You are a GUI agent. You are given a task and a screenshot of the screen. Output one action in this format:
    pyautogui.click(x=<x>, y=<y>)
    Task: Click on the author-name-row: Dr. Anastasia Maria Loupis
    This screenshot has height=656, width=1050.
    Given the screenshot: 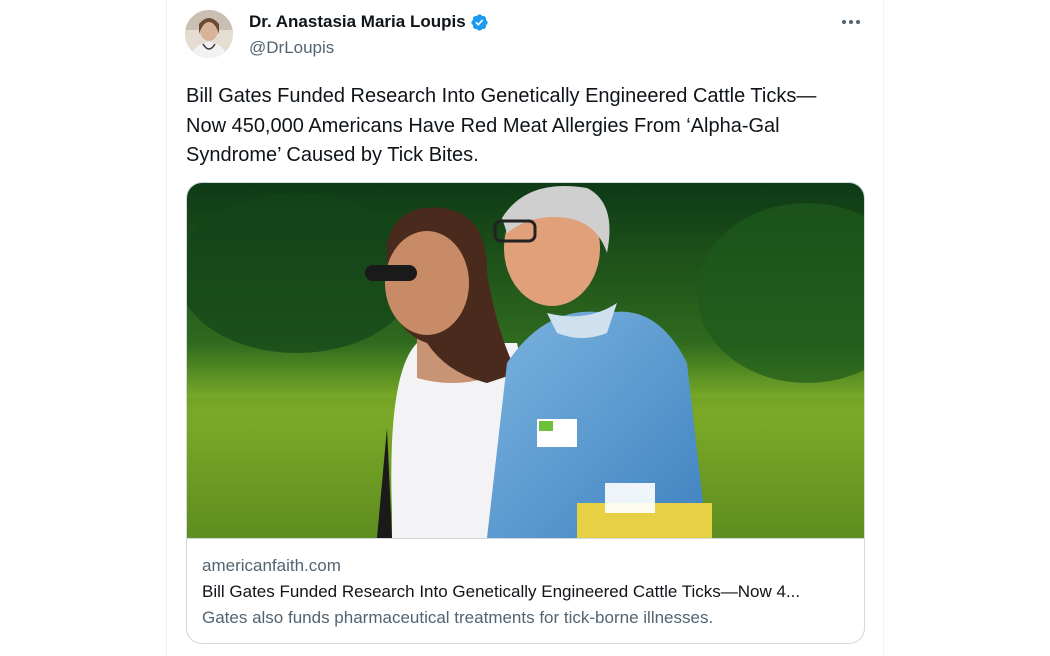 What is the action you would take?
    pyautogui.click(x=369, y=22)
    